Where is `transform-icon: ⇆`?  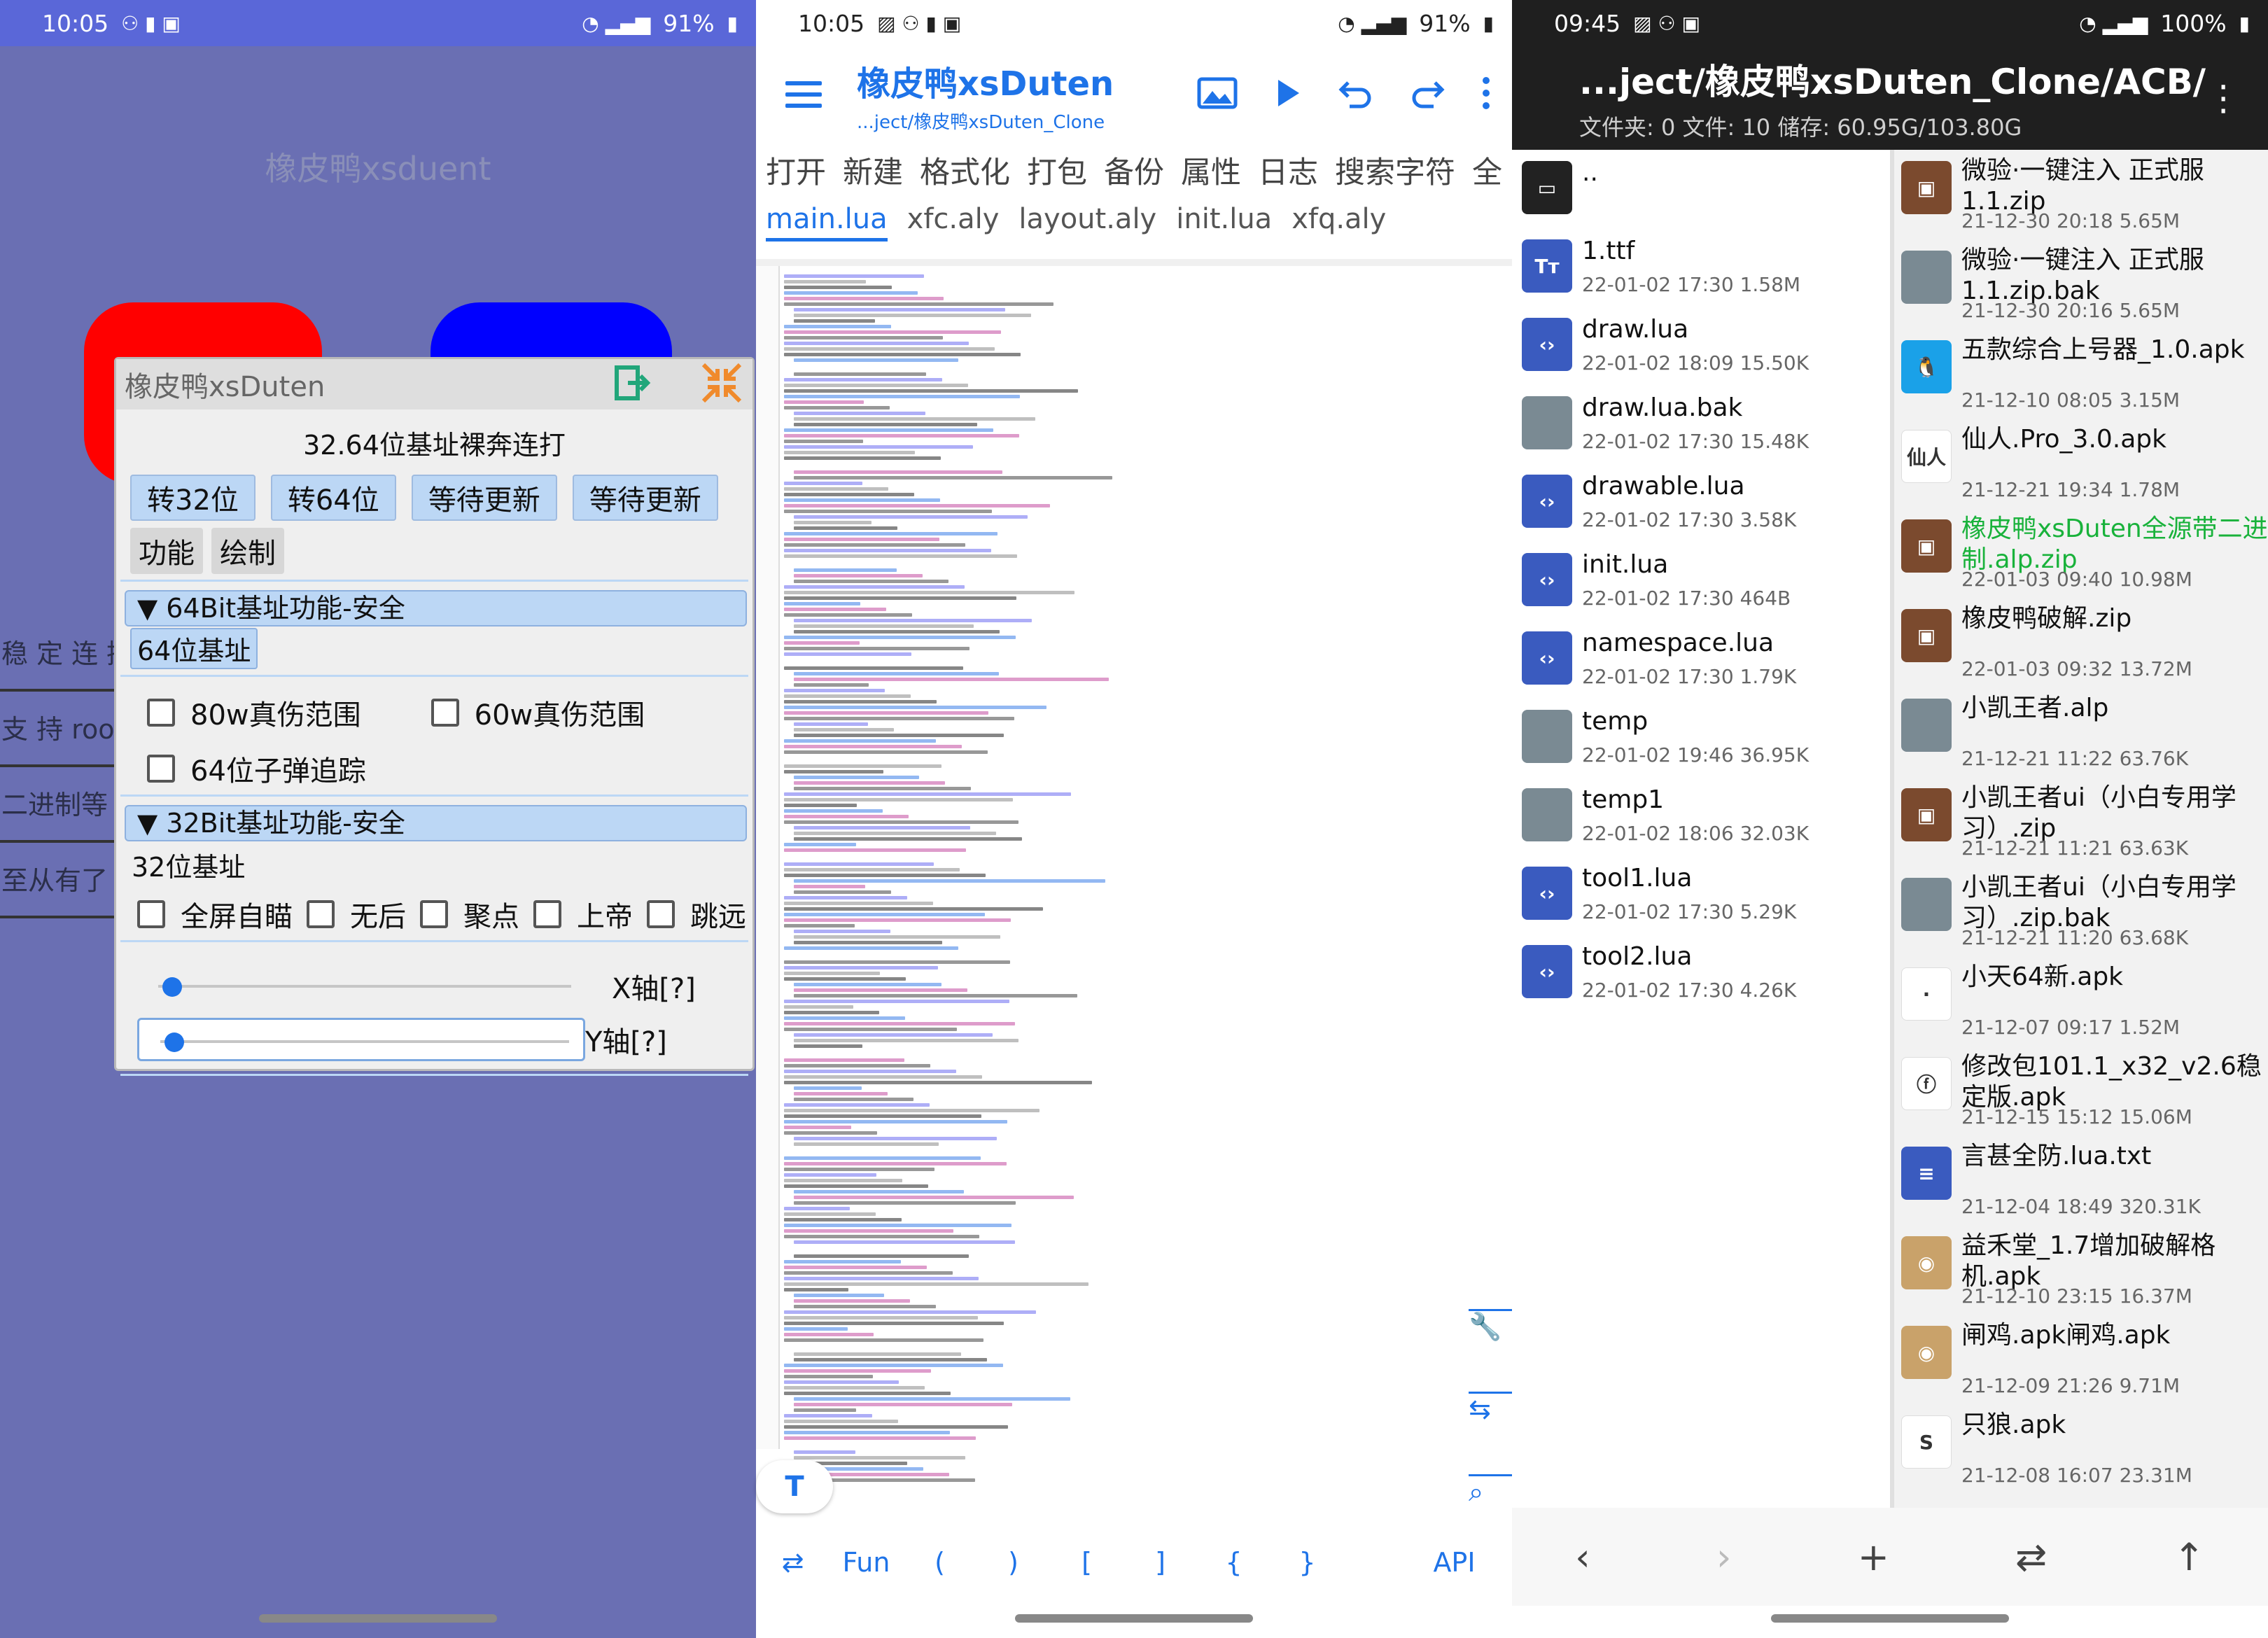
transform-icon: ⇆ is located at coordinates (1491, 1433).